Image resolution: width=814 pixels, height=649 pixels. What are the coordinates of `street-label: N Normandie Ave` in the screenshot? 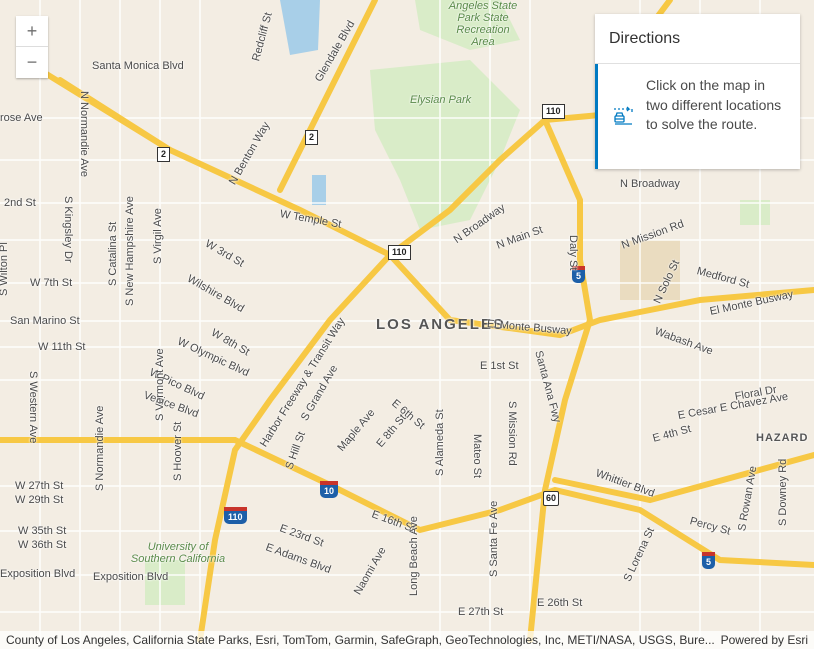 It's located at (84, 134).